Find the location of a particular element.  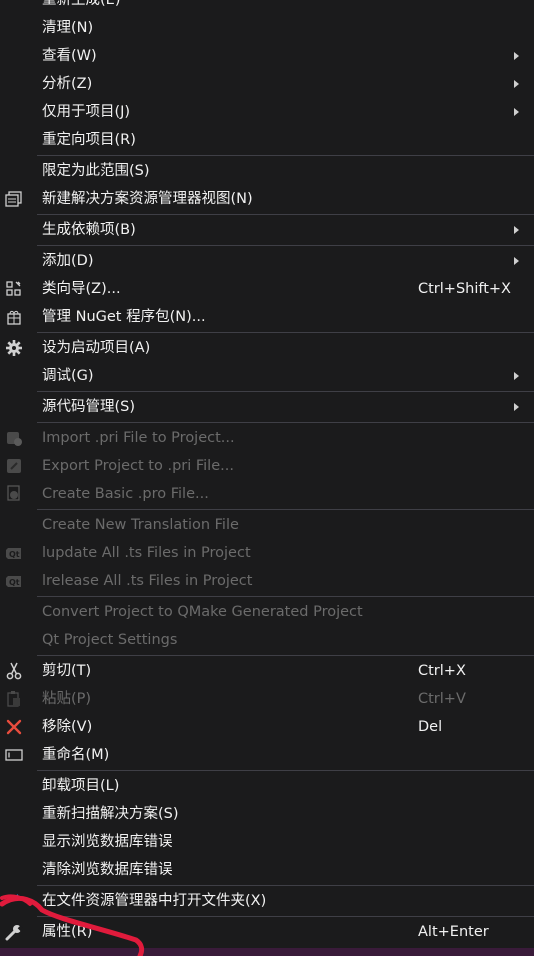

menu-item-label: 重命名(M) is located at coordinates (76, 755).